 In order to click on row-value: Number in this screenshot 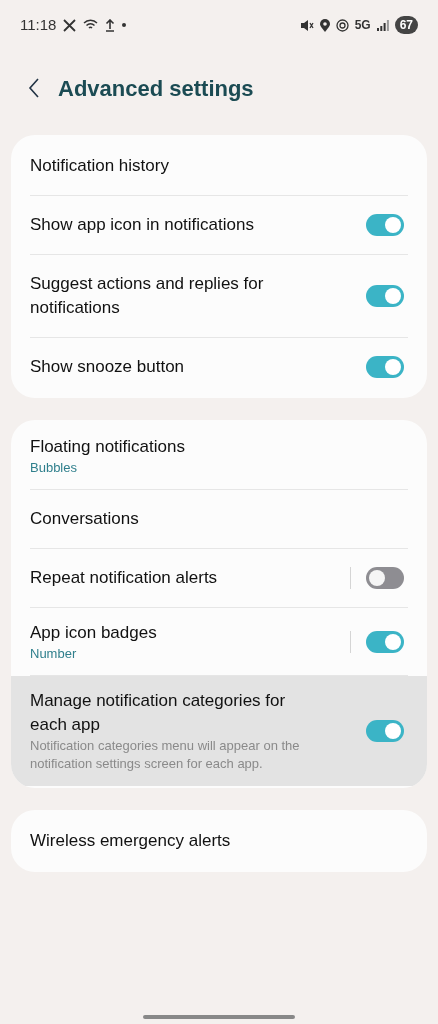, I will do `click(54, 653)`.